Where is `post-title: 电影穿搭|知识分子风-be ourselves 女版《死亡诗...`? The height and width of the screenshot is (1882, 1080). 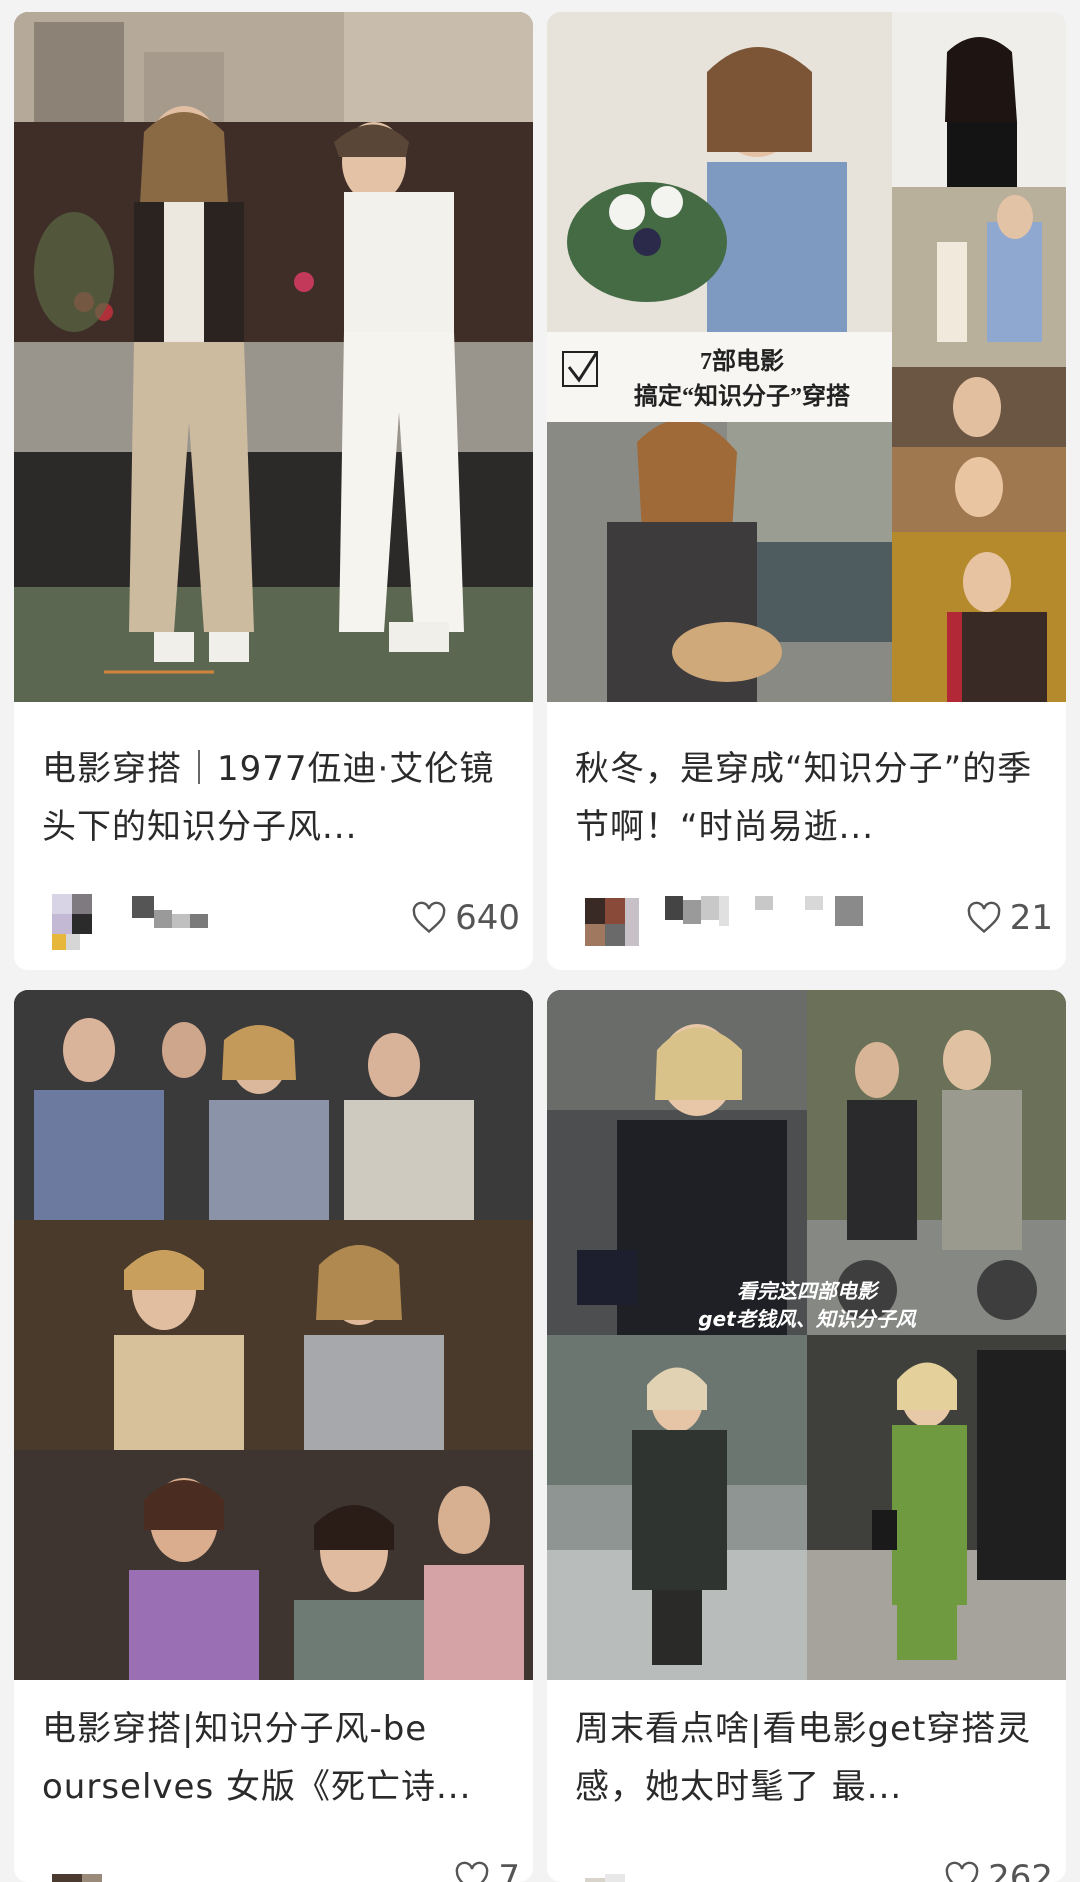
post-title: 电影穿搭|知识分子风-be ourselves 女版《死亡诗... is located at coordinates (277, 1758).